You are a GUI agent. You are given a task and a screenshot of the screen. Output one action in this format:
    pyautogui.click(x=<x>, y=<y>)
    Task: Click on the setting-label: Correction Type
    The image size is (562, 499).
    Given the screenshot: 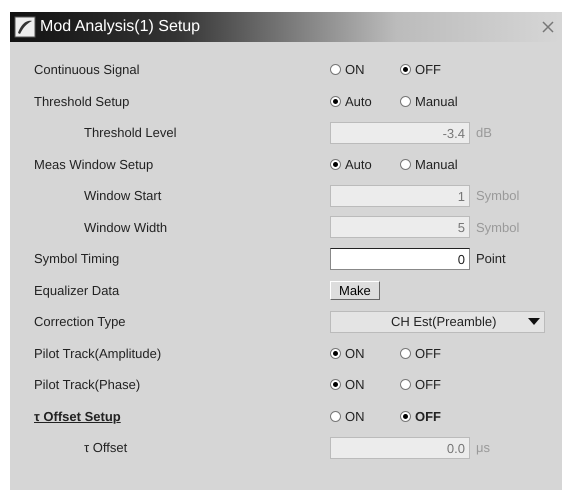 What is the action you would take?
    pyautogui.click(x=80, y=322)
    